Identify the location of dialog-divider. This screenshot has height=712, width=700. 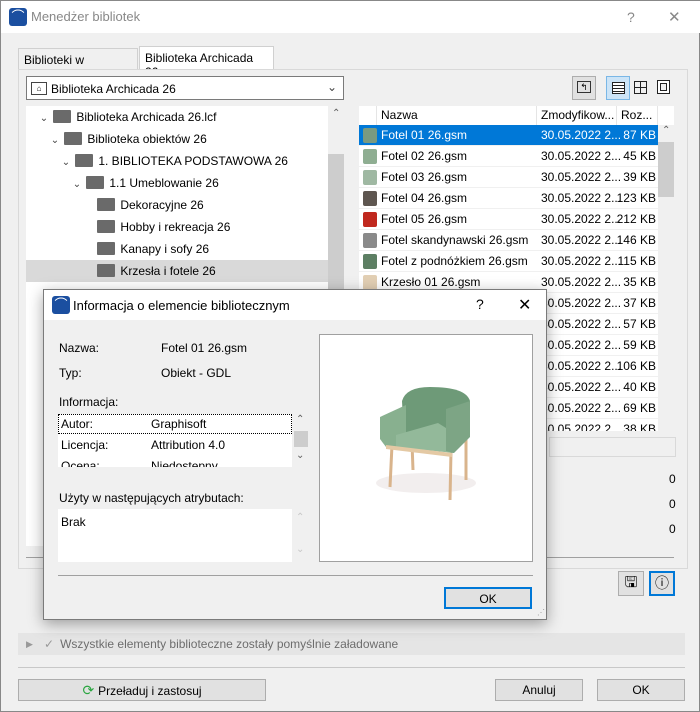
(295, 575).